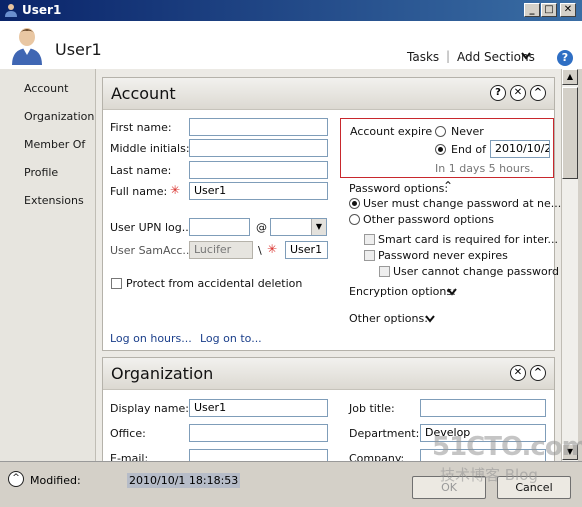 The height and width of the screenshot is (507, 582). What do you see at coordinates (27, 46) in the screenshot?
I see `user-avatar-icon` at bounding box center [27, 46].